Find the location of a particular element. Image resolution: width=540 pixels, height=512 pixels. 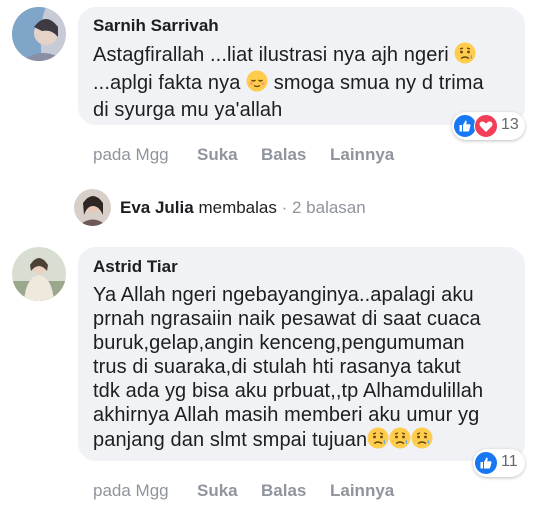

comment-line: buruk,gelap,angin kenceng,pengumuman is located at coordinates (279, 343).